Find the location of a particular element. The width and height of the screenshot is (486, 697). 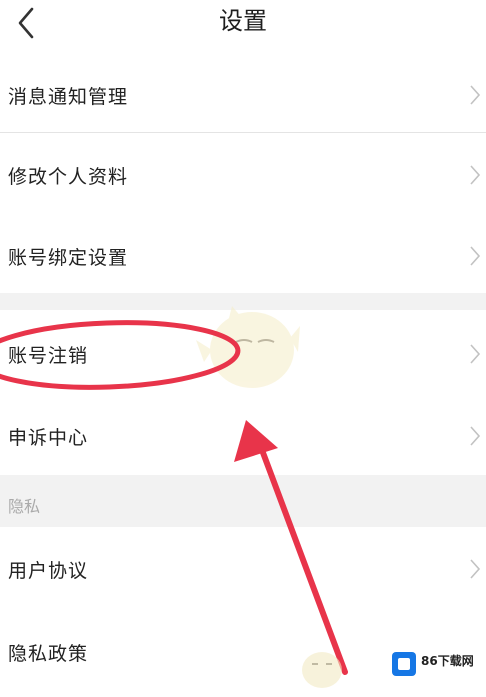

site-watermark-badge: 86下载网 is located at coordinates (436, 665).